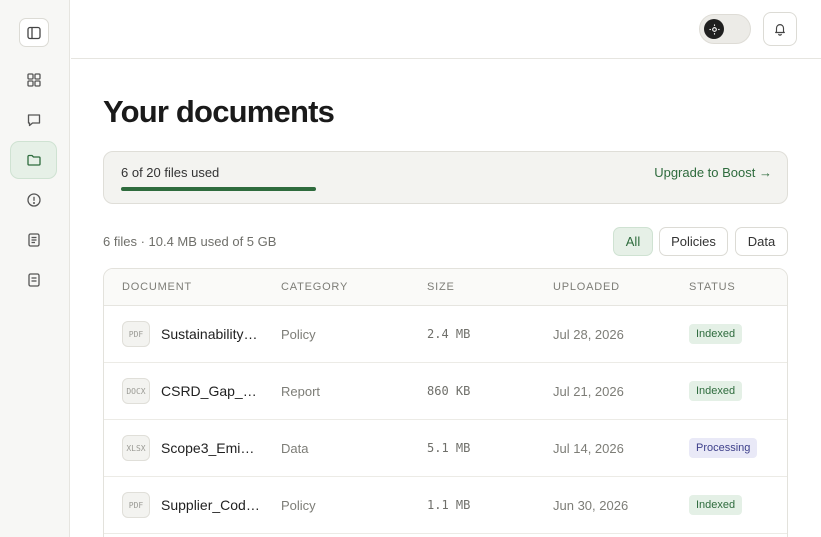  What do you see at coordinates (445, 177) in the screenshot?
I see `usage-card: 6 of 20 files used Upgrade to Boost →` at bounding box center [445, 177].